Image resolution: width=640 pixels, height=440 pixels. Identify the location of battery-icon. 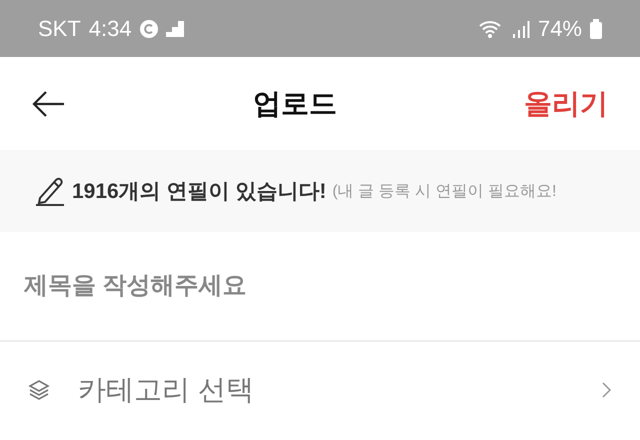
(596, 28).